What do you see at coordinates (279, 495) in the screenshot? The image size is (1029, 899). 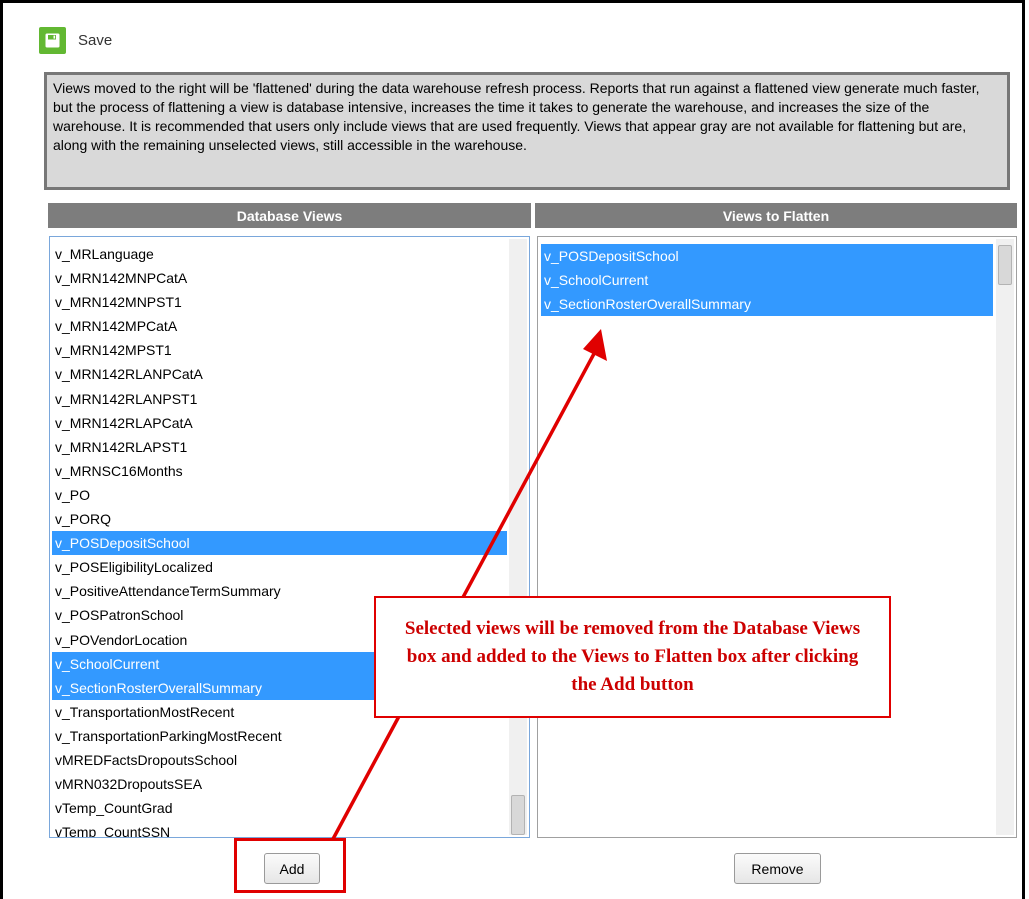 I see `database-view-item: v_PO` at bounding box center [279, 495].